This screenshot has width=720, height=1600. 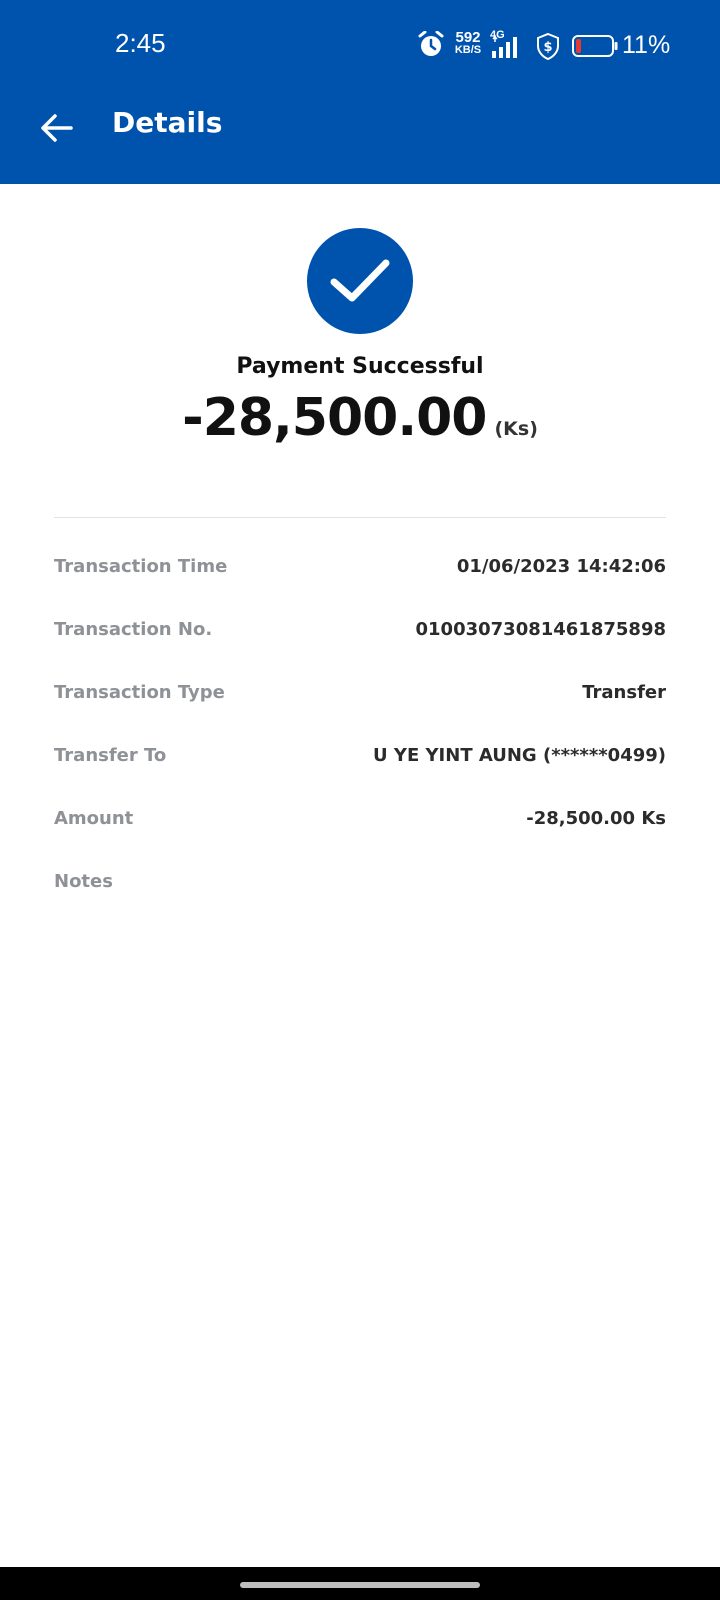 I want to click on back-button, so click(x=56, y=128).